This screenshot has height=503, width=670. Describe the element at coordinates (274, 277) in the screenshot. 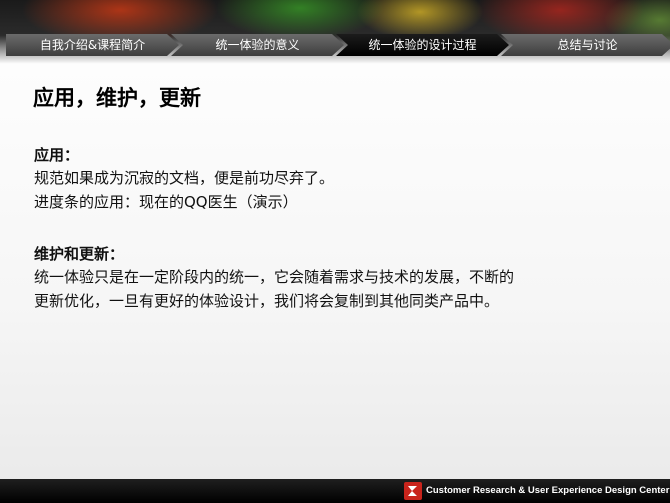

I see `body-line: 统一体验只是在一定阶段内的统一，它会随着需求与技术的发展，不断的` at that location.